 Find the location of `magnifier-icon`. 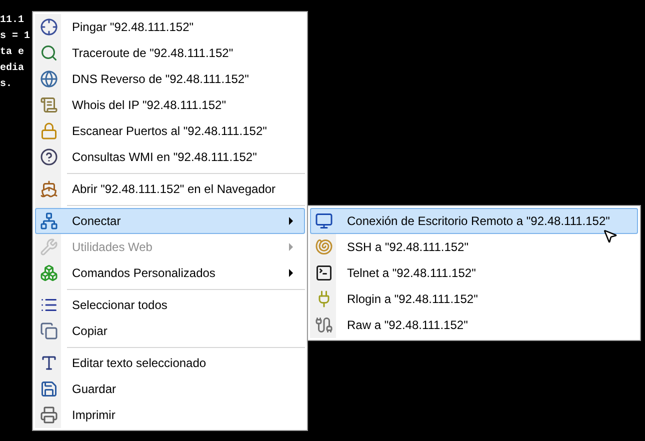

magnifier-icon is located at coordinates (49, 53).